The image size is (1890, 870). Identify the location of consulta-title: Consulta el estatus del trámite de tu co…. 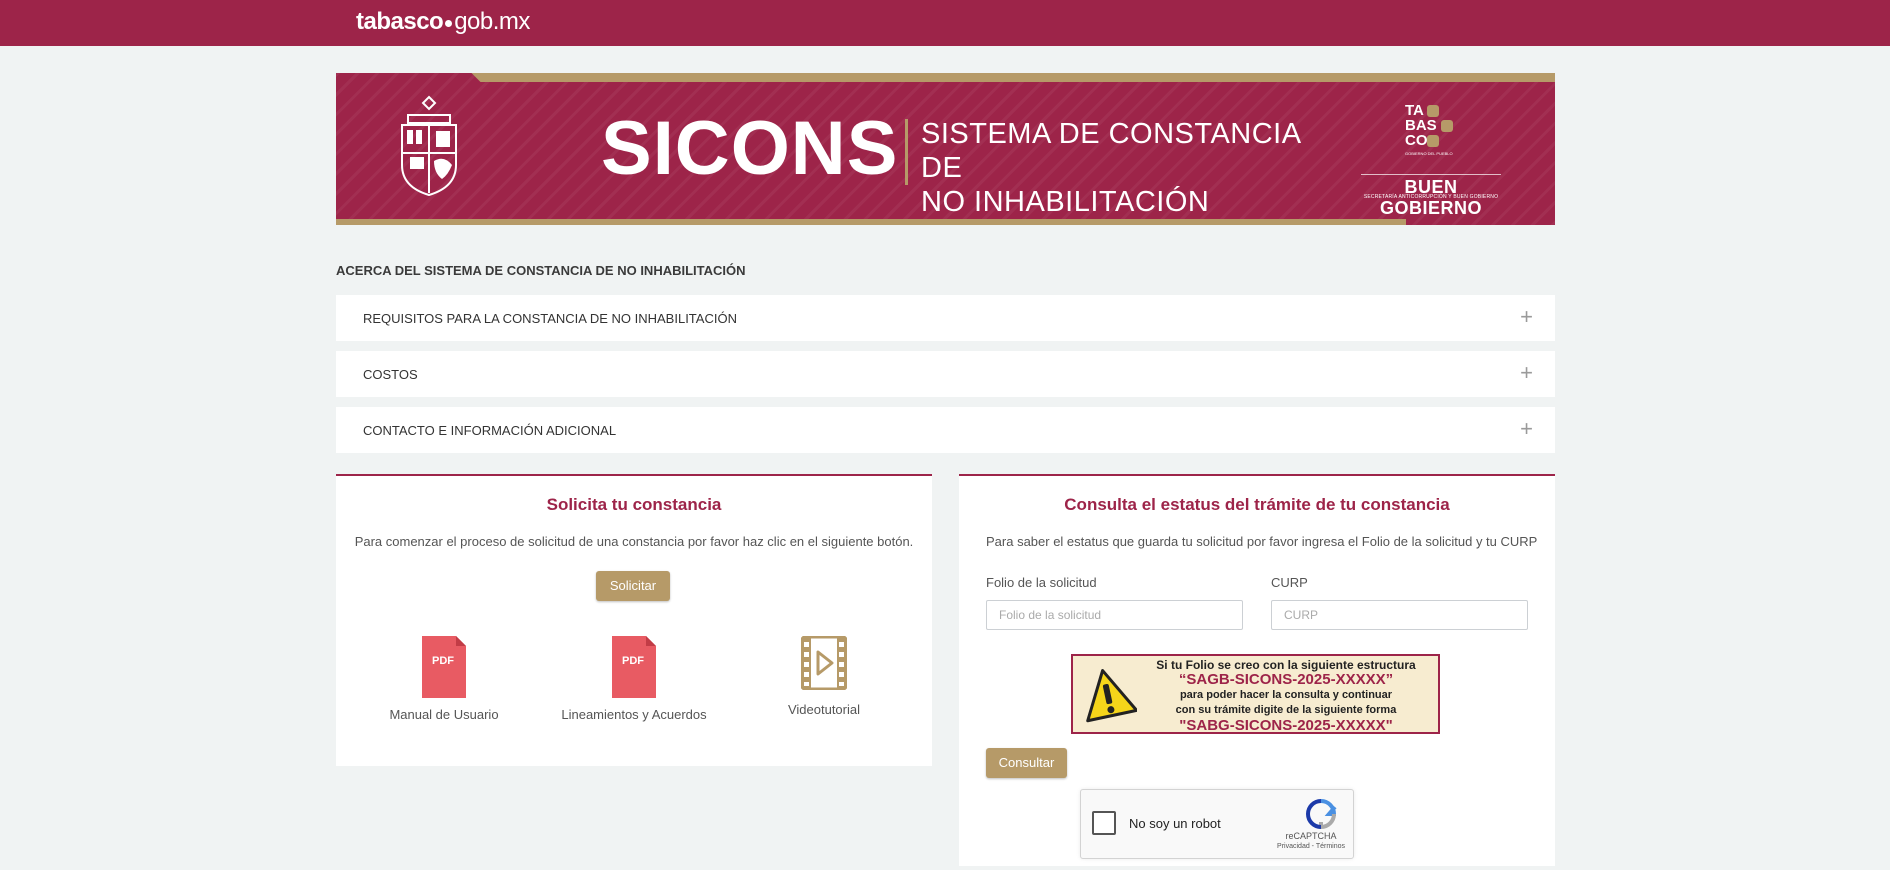
(1257, 504).